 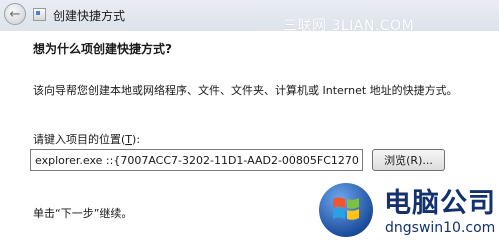 I want to click on title-bar: ← 创建快捷方式 三联网 3LIAN.COM, so click(x=249, y=17).